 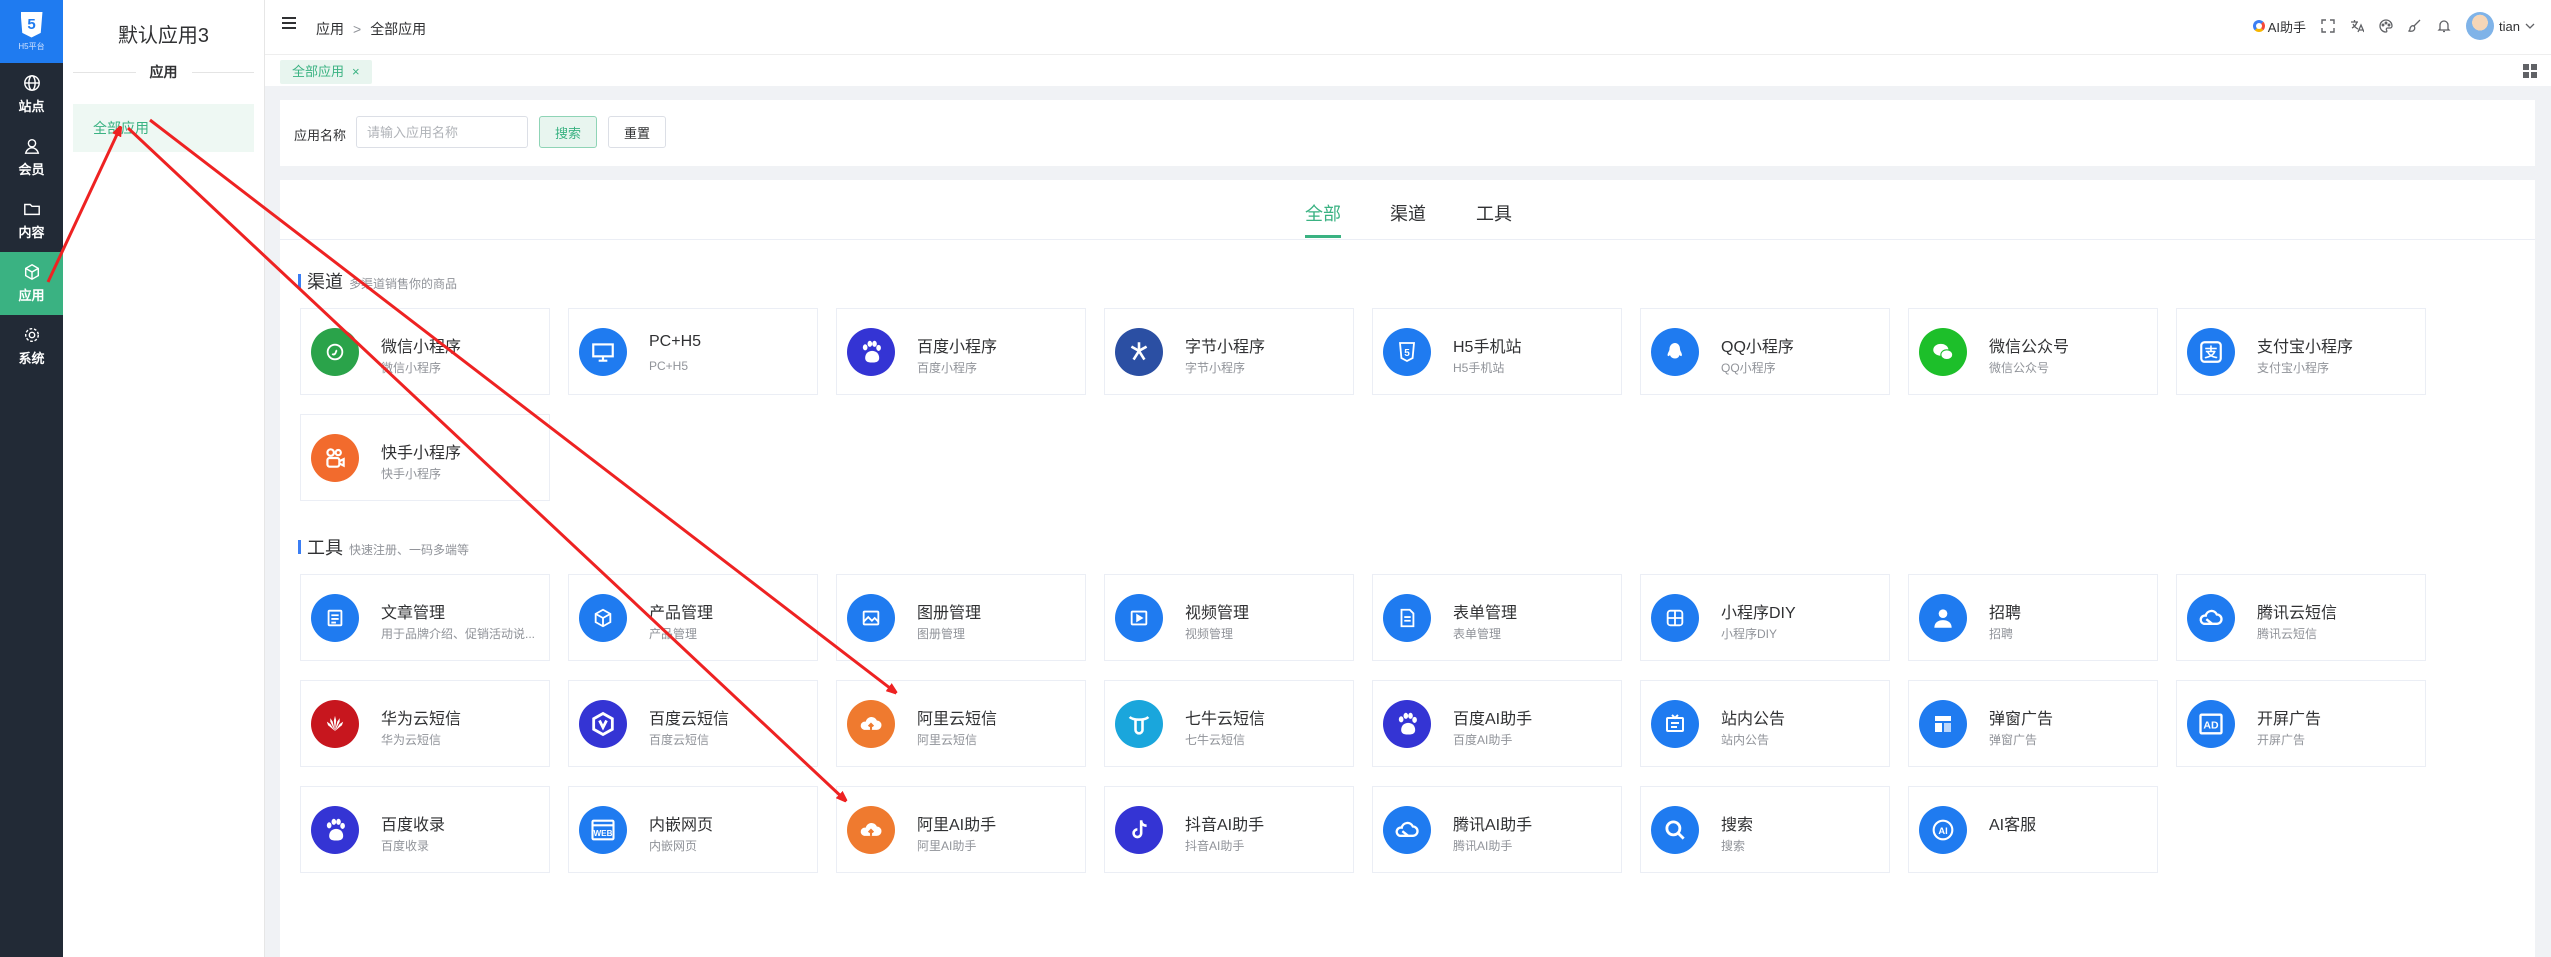 What do you see at coordinates (31, 335) in the screenshot?
I see `gear-icon` at bounding box center [31, 335].